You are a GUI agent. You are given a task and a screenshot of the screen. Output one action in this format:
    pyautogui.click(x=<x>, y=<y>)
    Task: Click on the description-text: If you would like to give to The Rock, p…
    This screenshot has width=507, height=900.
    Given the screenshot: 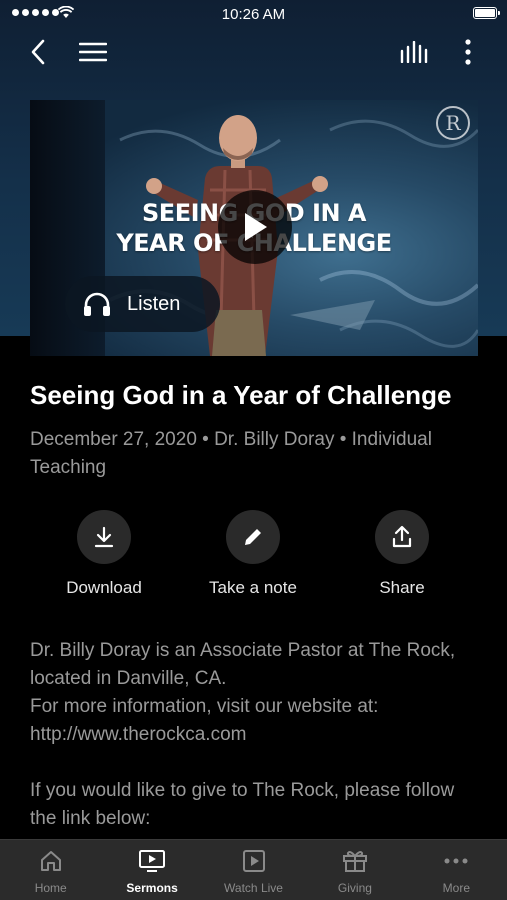 What is the action you would take?
    pyautogui.click(x=242, y=804)
    